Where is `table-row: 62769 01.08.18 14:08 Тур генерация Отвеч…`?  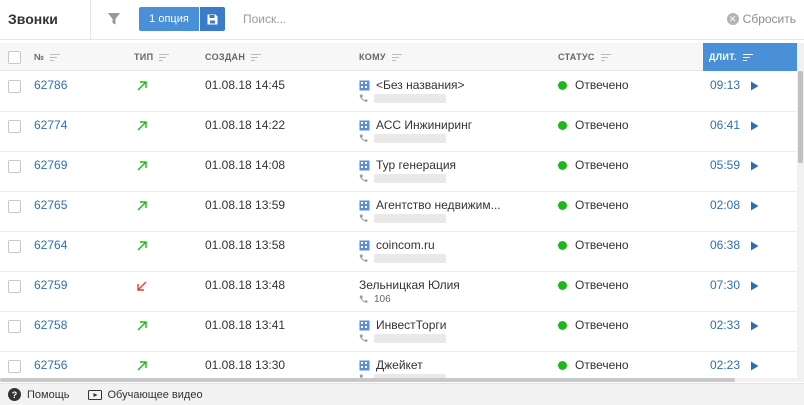
table-row: 62769 01.08.18 14:08 Тур генерация Отвеч… is located at coordinates (398, 172).